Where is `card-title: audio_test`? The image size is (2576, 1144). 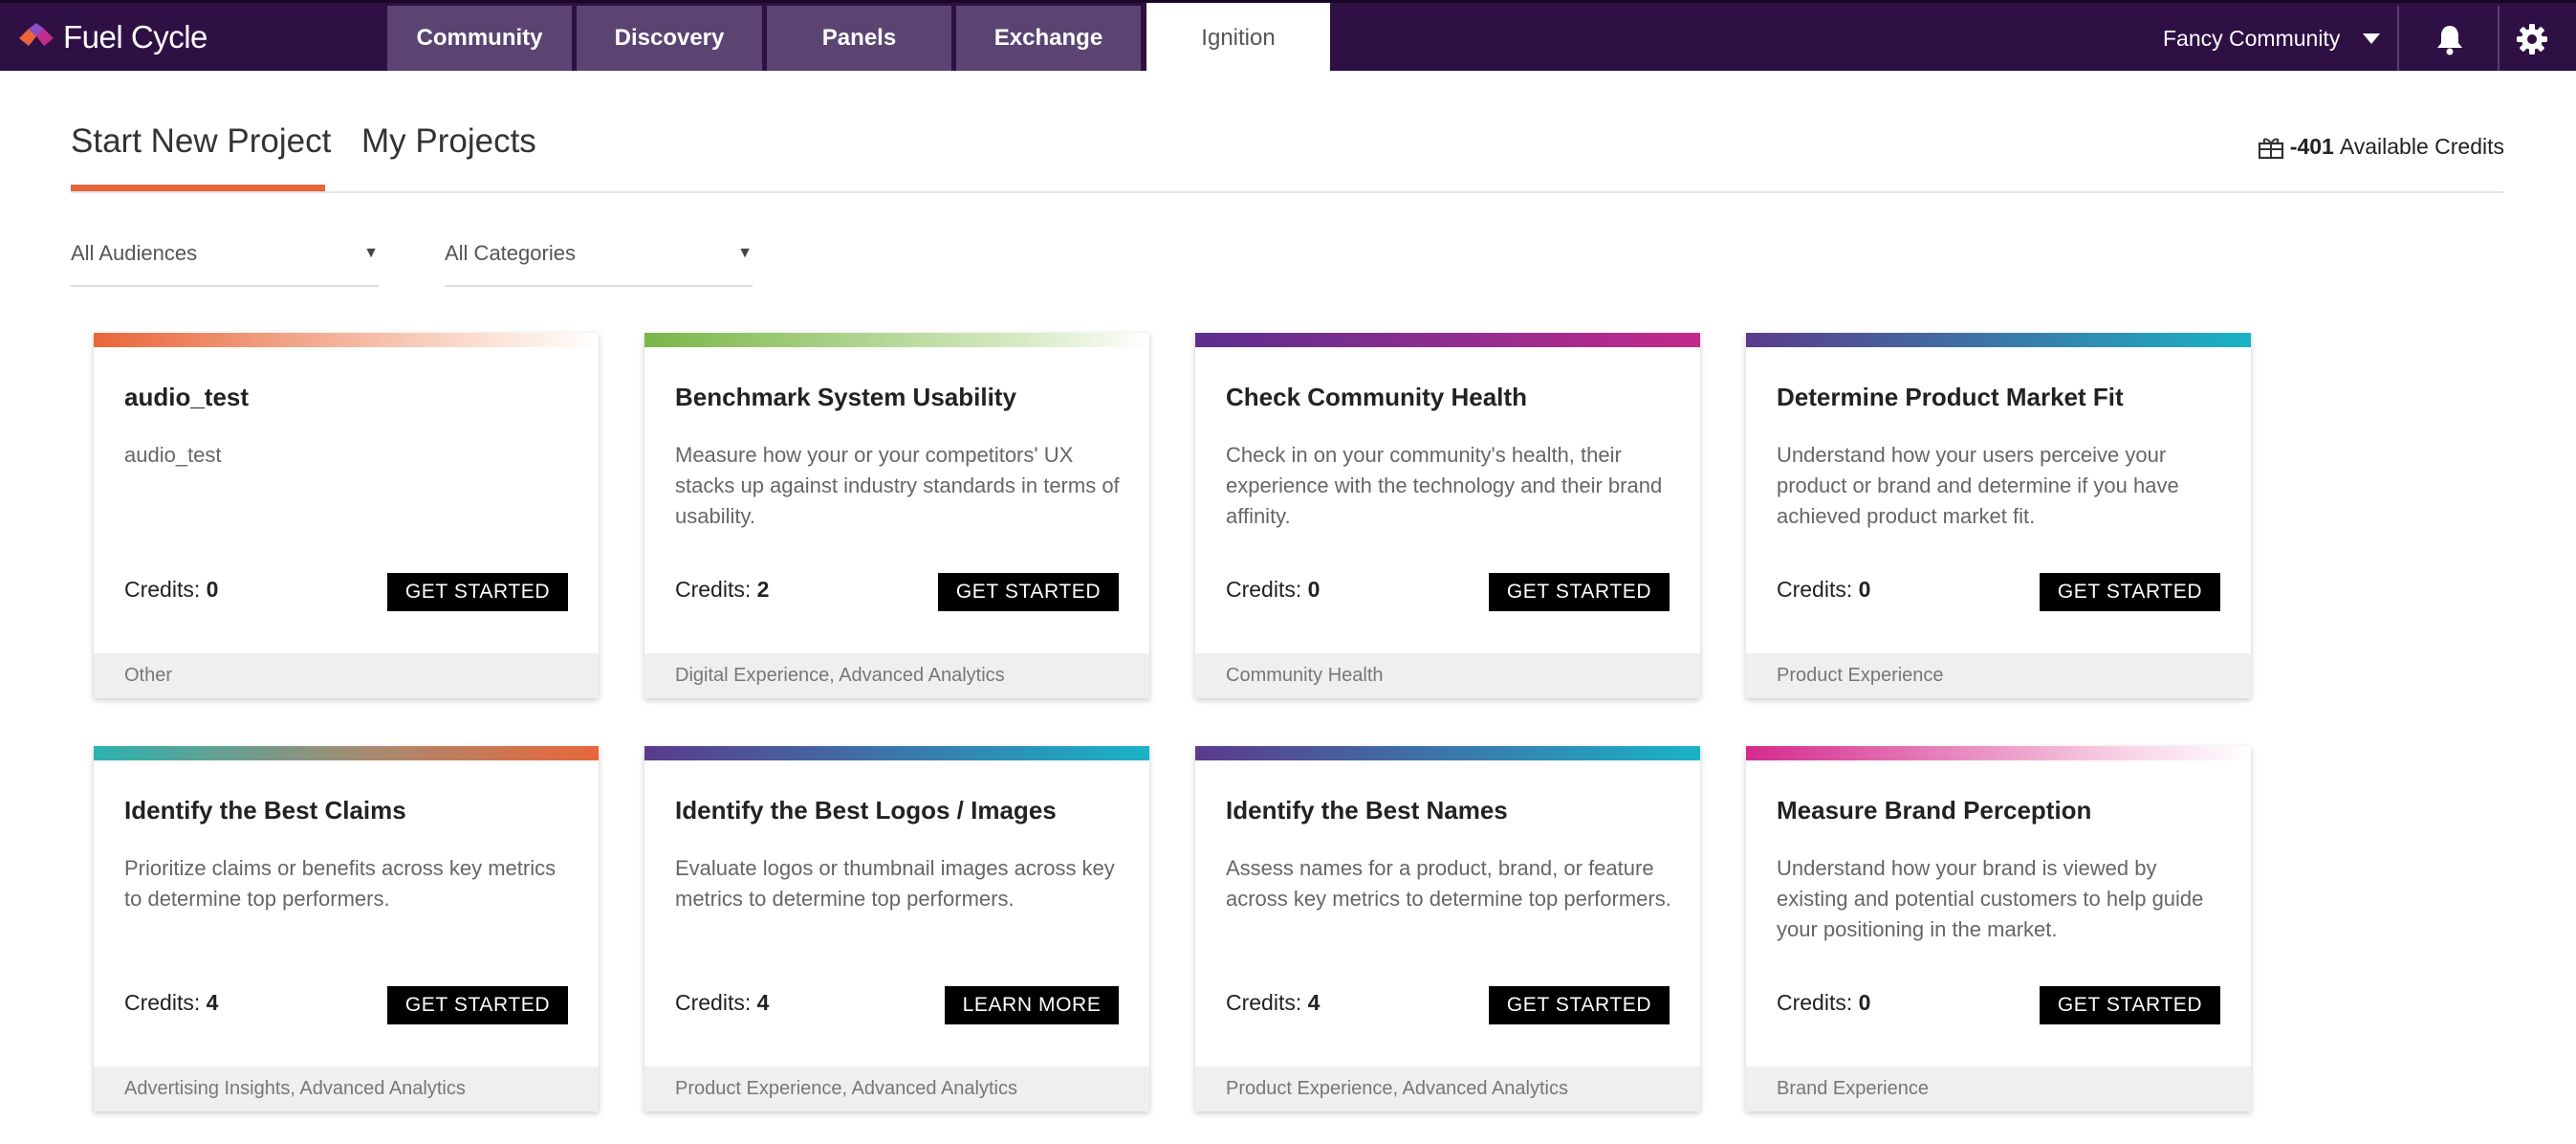 card-title: audio_test is located at coordinates (187, 397).